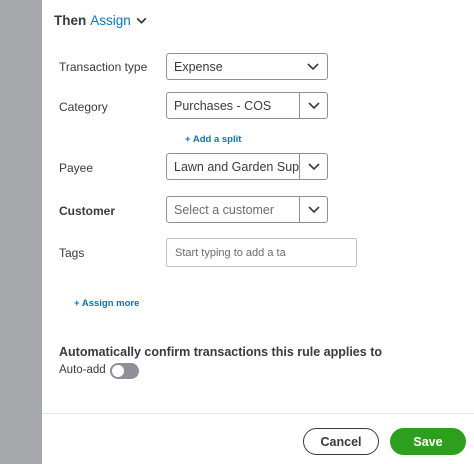  I want to click on tags-input: Start typing to add a ta, so click(261, 252).